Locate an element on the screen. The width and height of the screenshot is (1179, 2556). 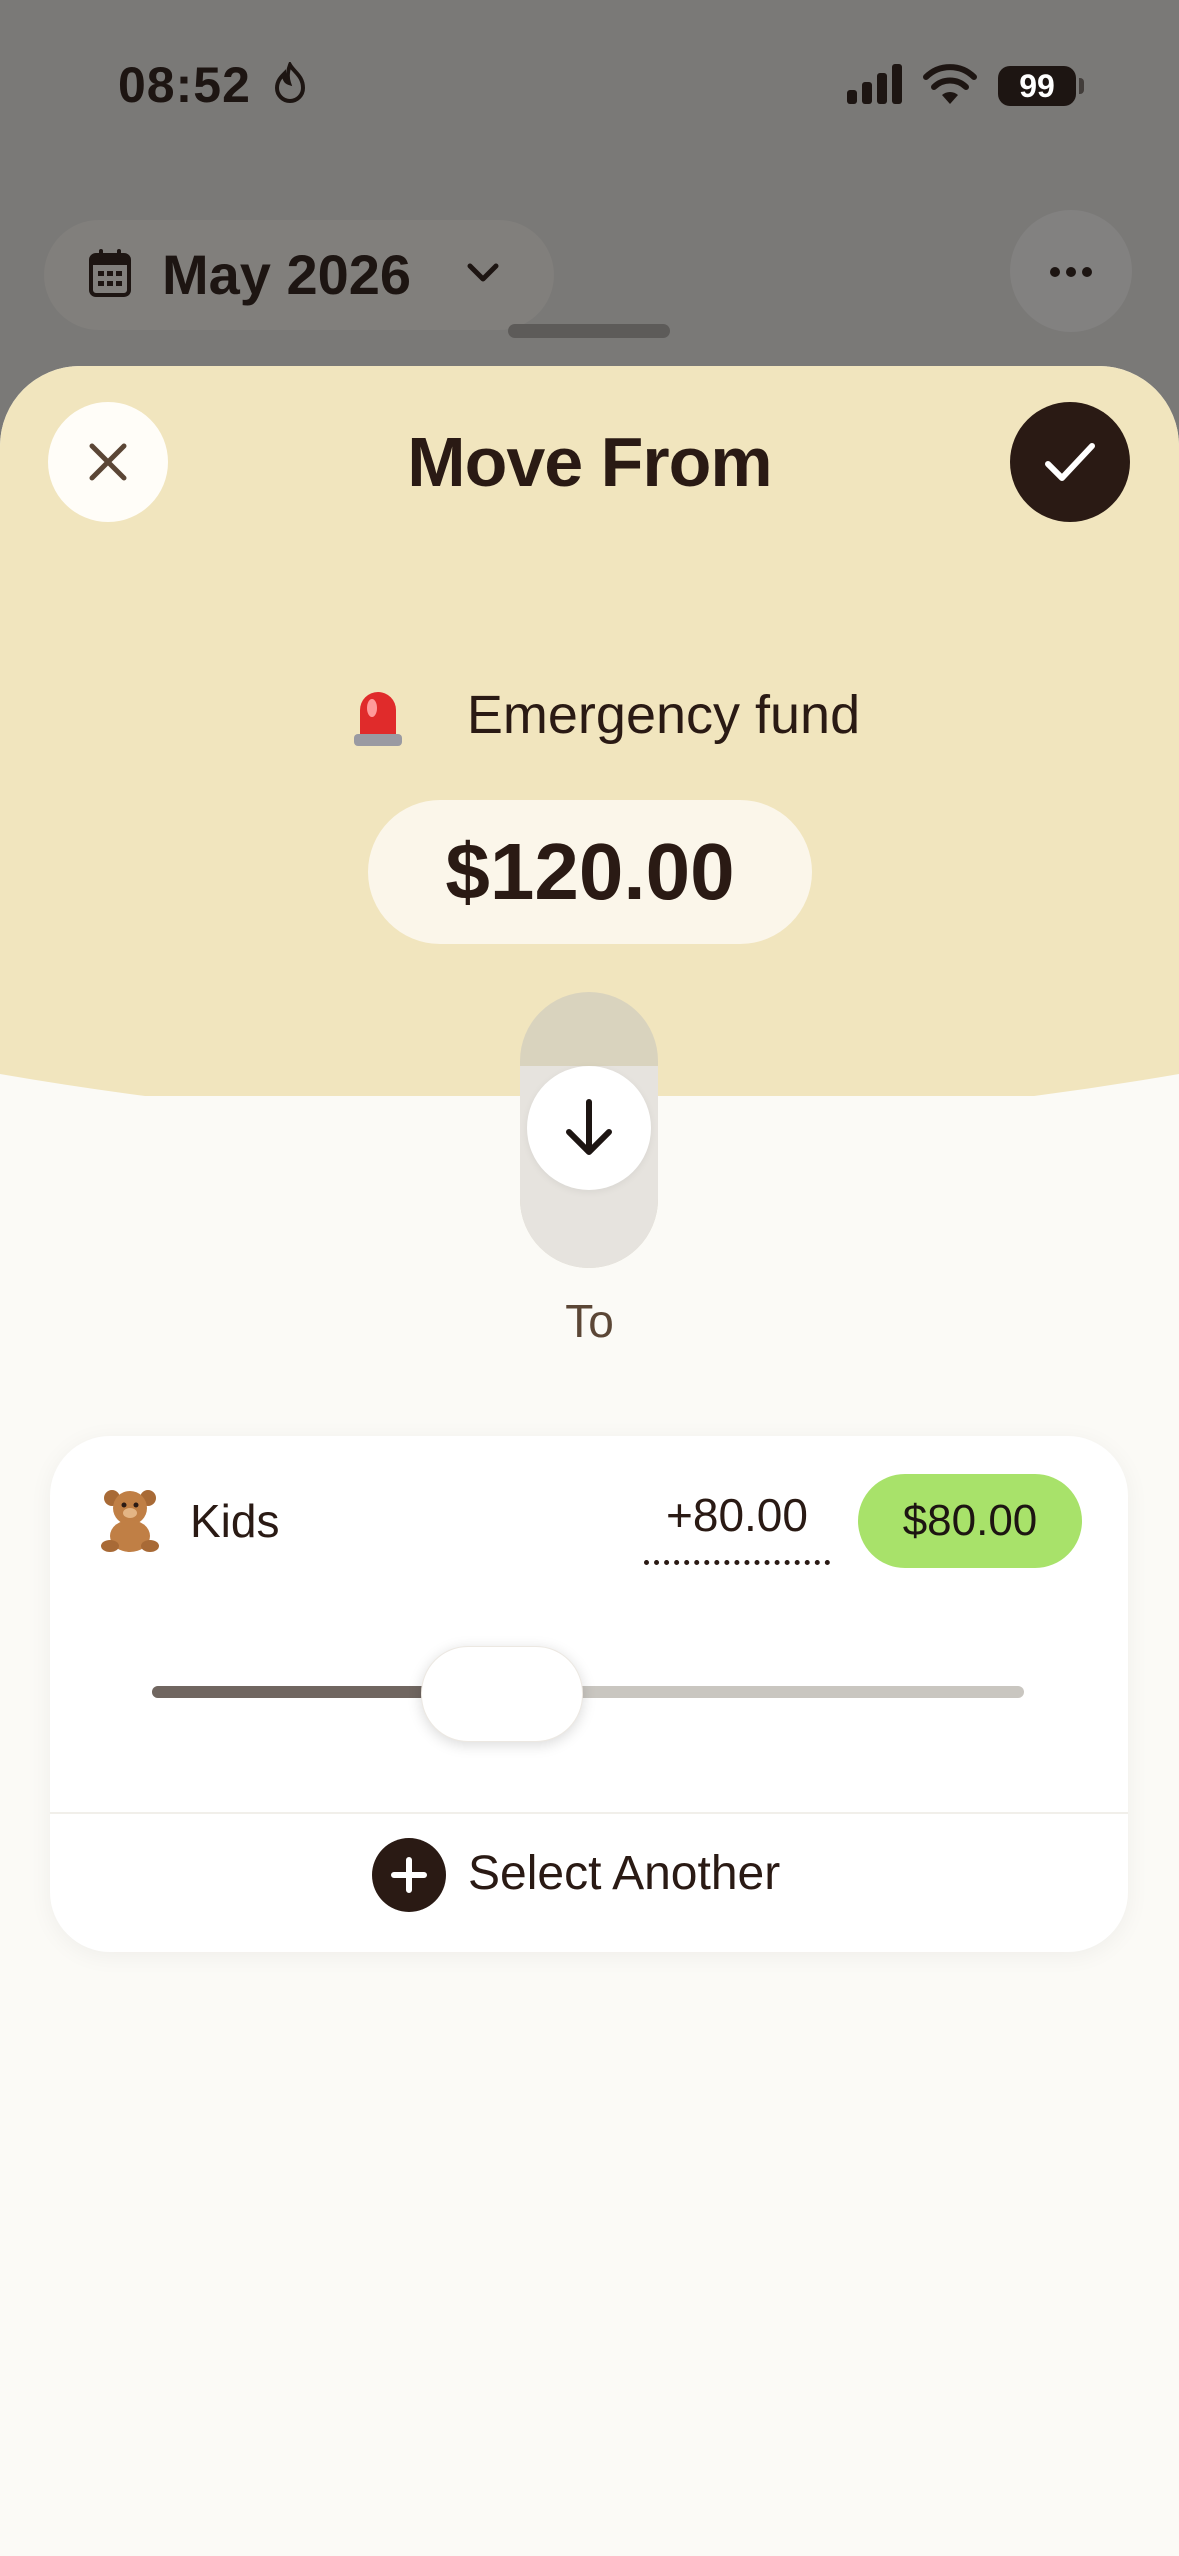
sheet-grabber is located at coordinates (589, 331).